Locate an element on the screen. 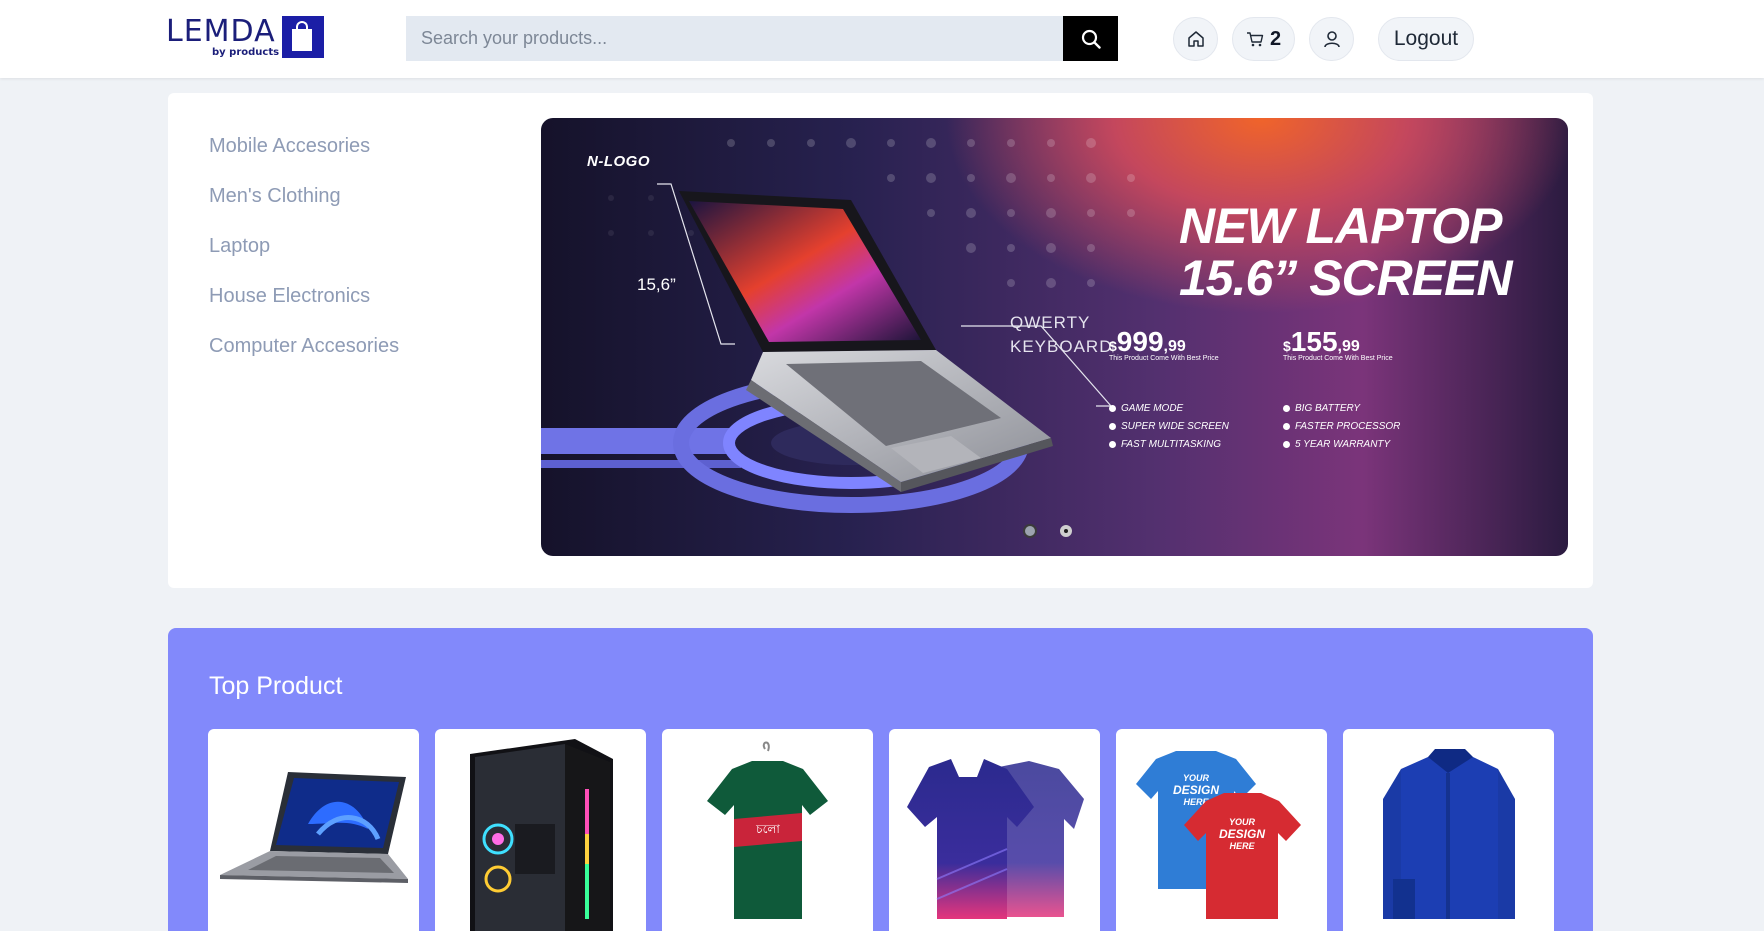  svg-text: চলো is located at coordinates (767, 829).